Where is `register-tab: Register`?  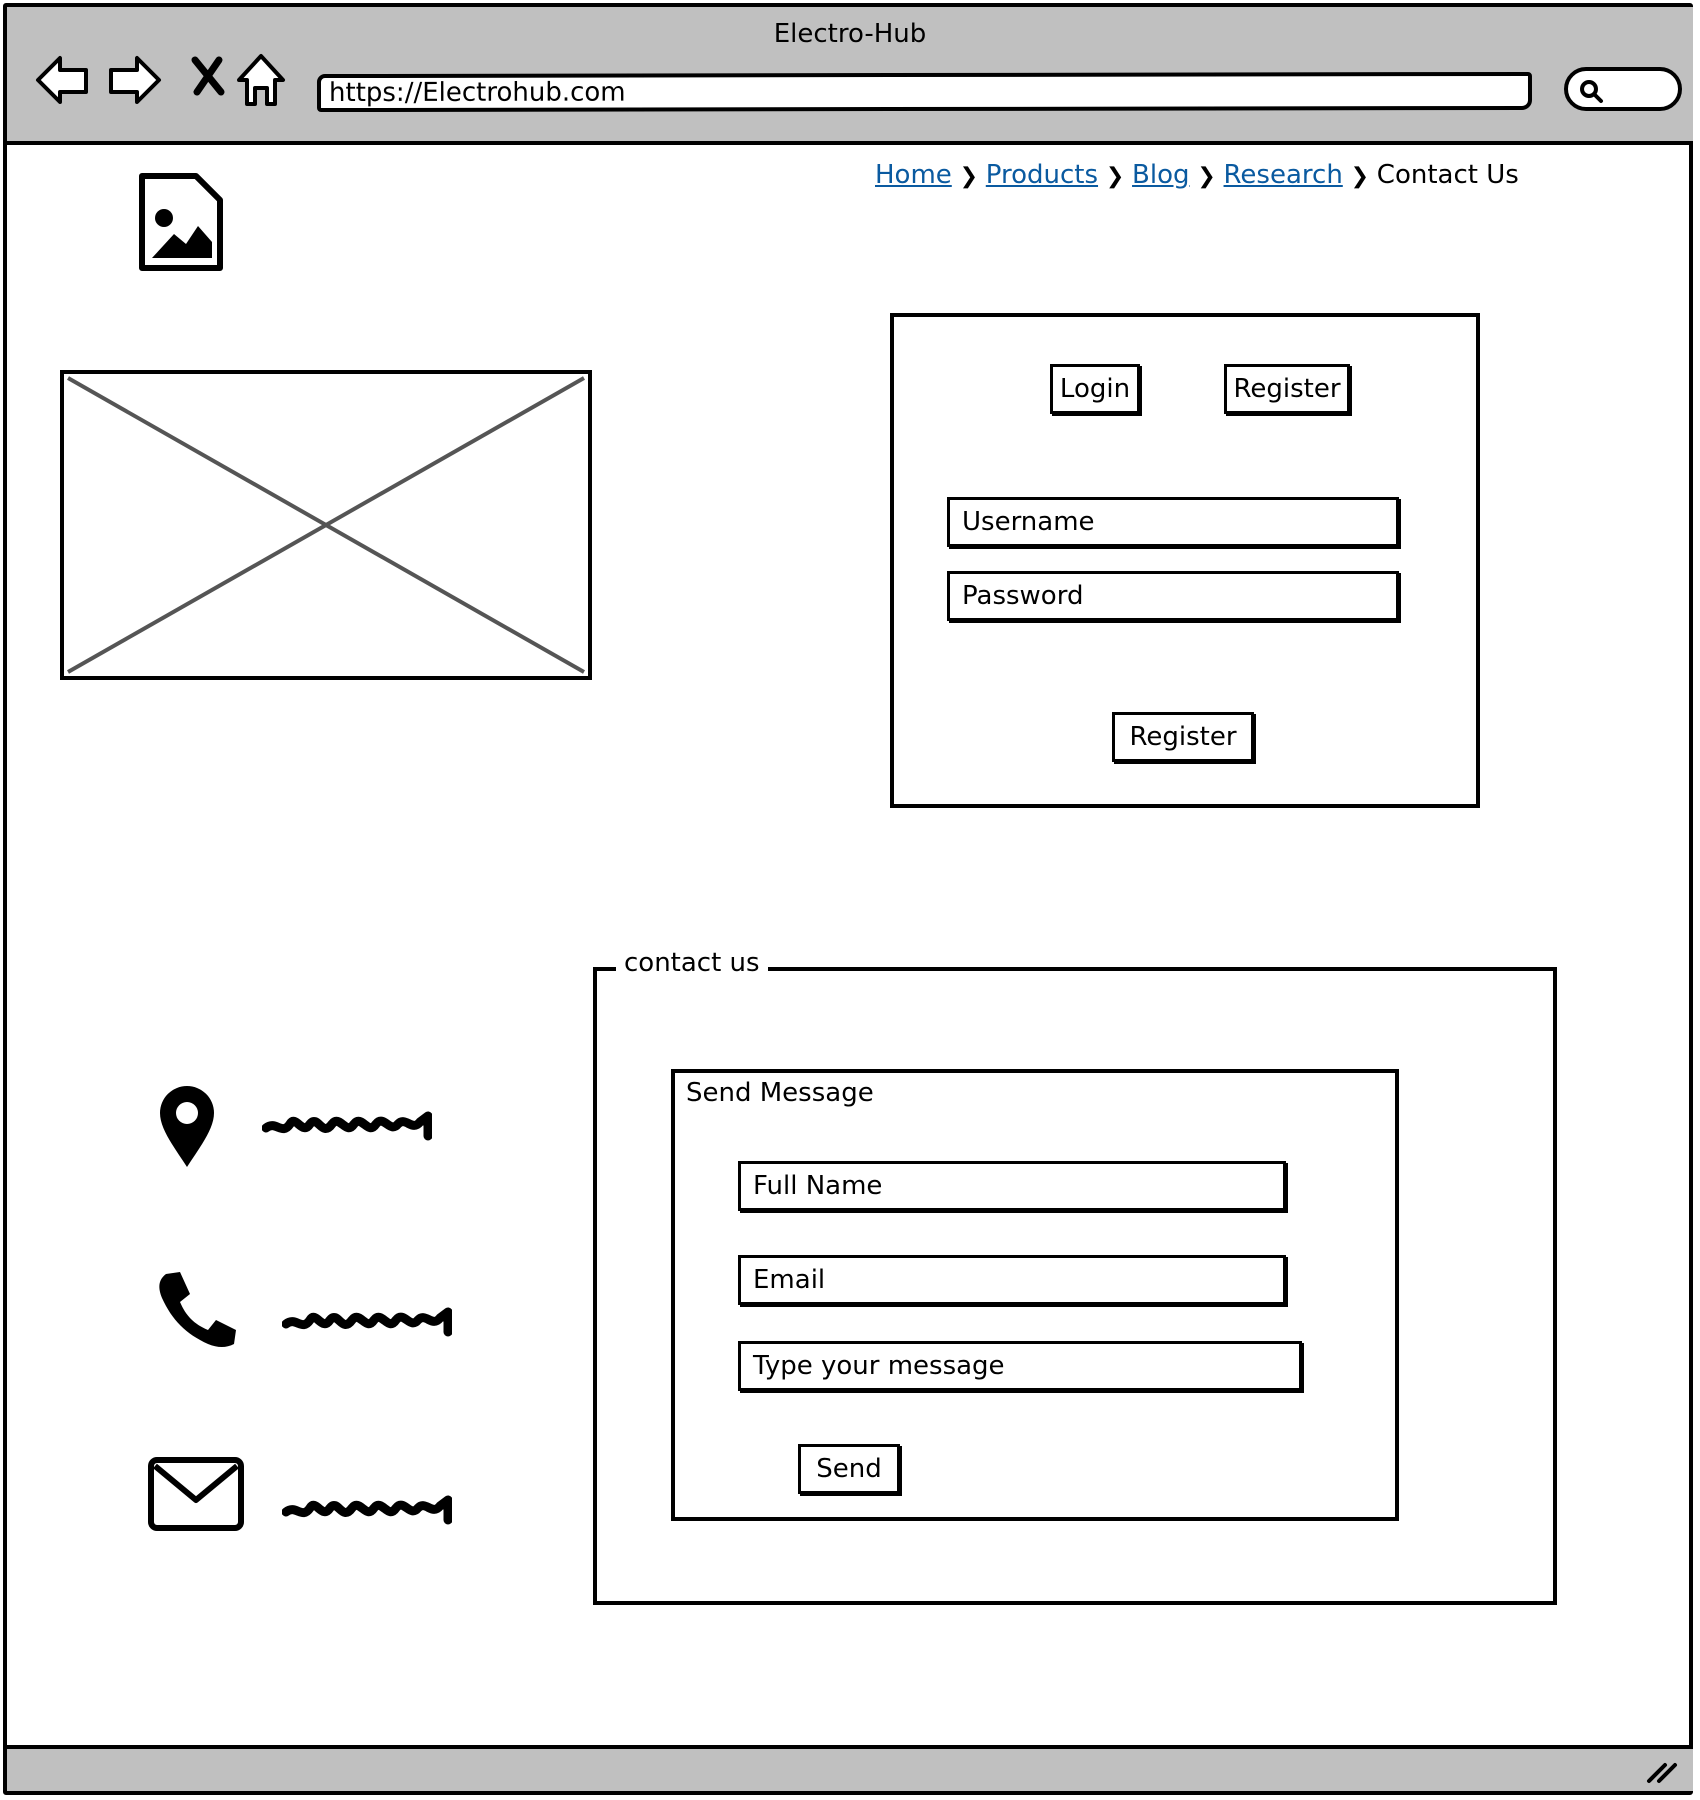
register-tab: Register is located at coordinates (1287, 389).